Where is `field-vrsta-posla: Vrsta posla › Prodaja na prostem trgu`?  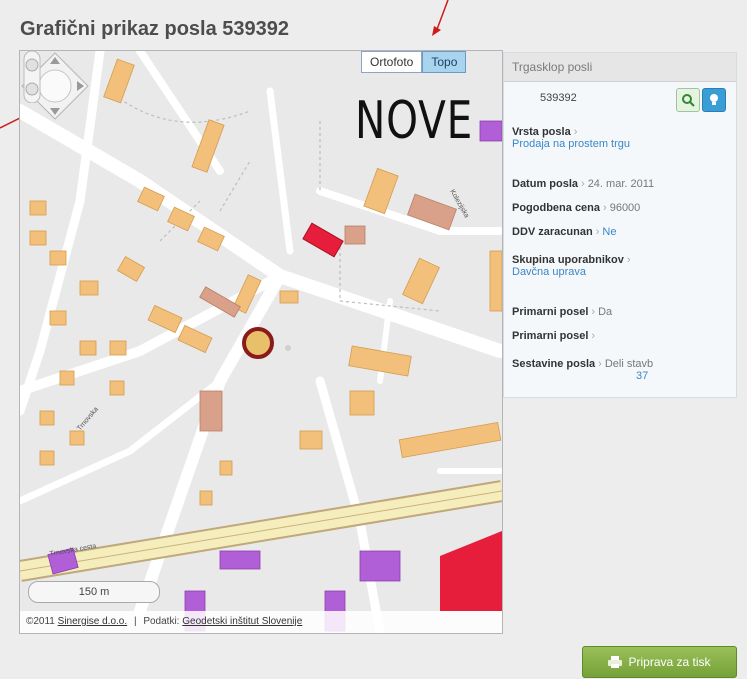 field-vrsta-posla: Vrsta posla › Prodaja na prostem trgu is located at coordinates (571, 138).